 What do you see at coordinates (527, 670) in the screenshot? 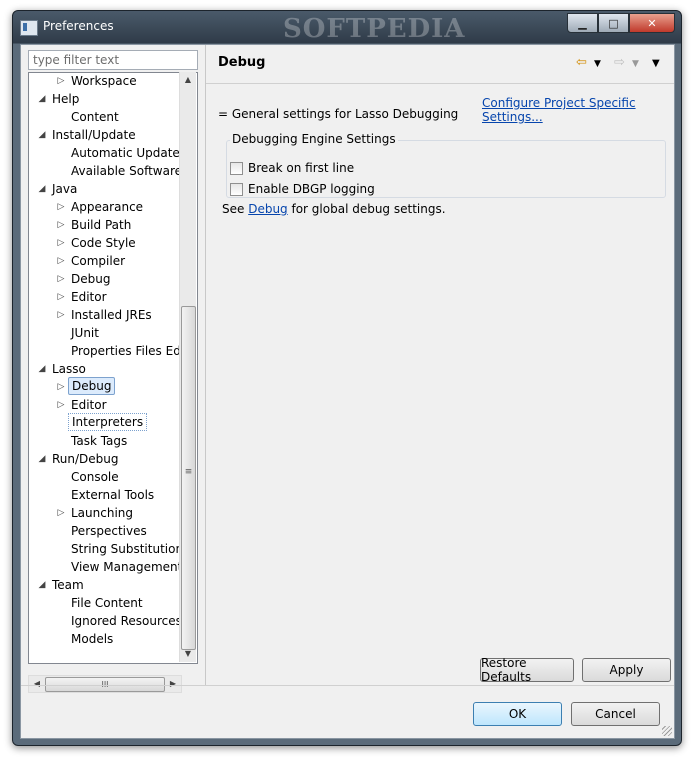
I see `restore-defaults-button: Restore Defaults` at bounding box center [527, 670].